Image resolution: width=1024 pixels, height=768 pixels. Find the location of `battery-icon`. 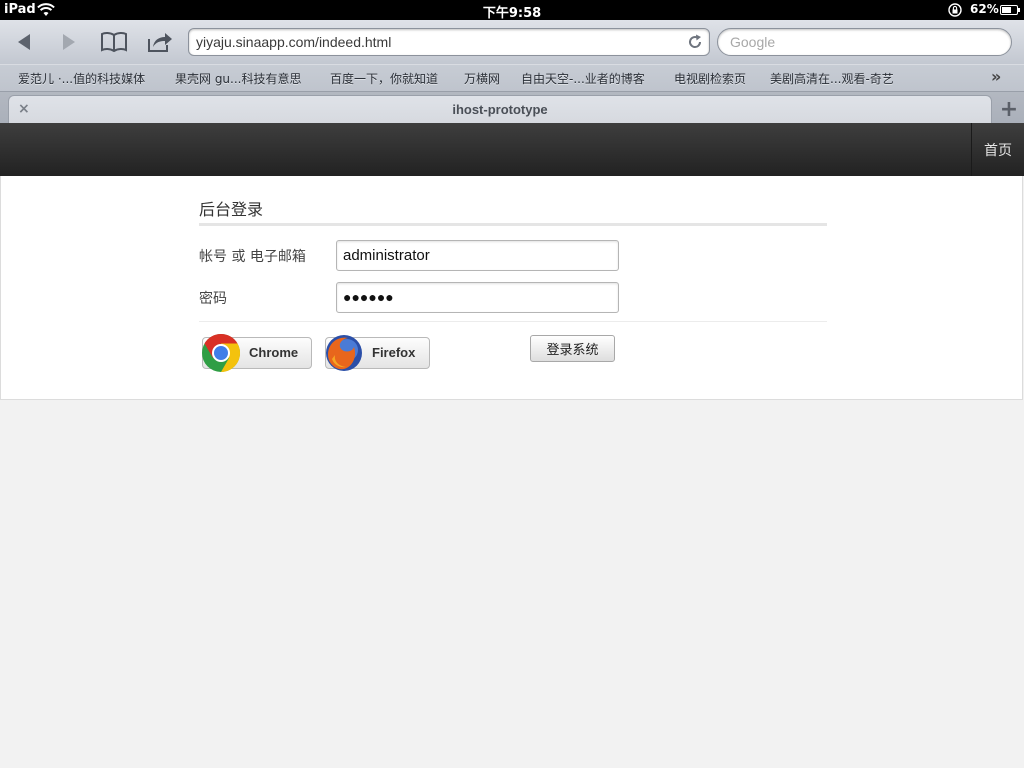

battery-icon is located at coordinates (1009, 10).